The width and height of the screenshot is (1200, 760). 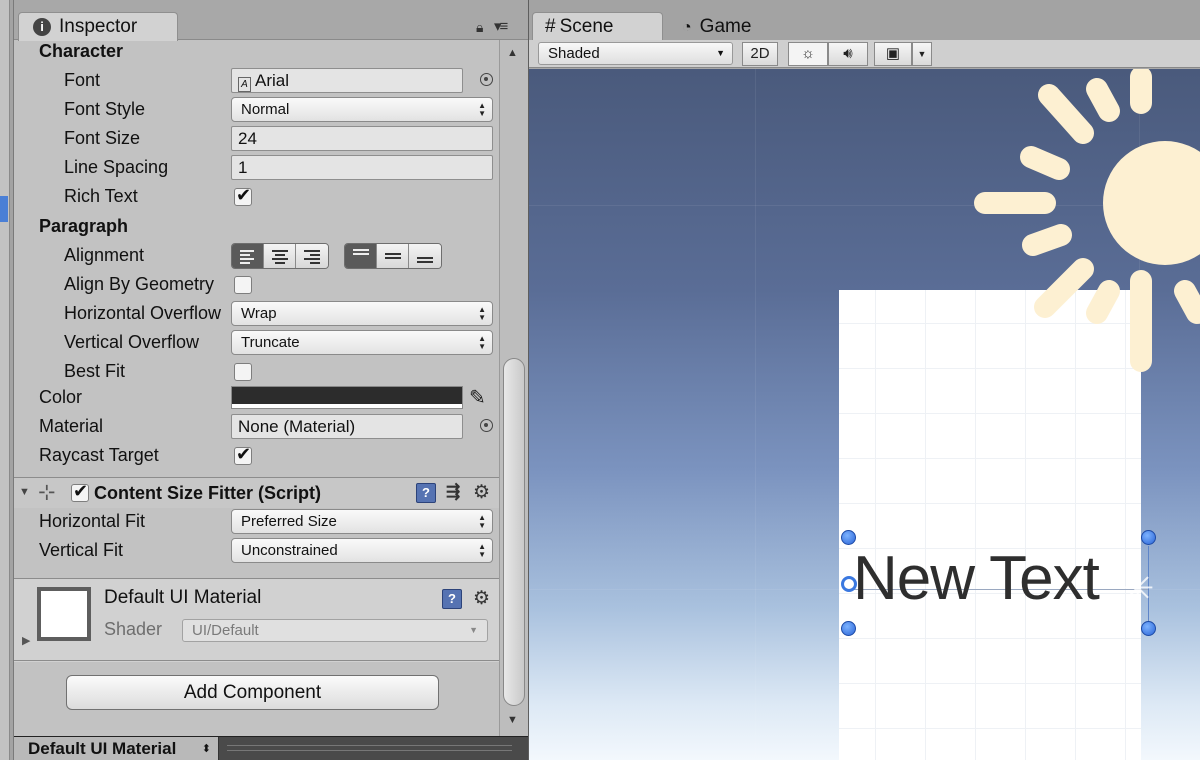 I want to click on font-style-value: Normal, so click(x=265, y=109).